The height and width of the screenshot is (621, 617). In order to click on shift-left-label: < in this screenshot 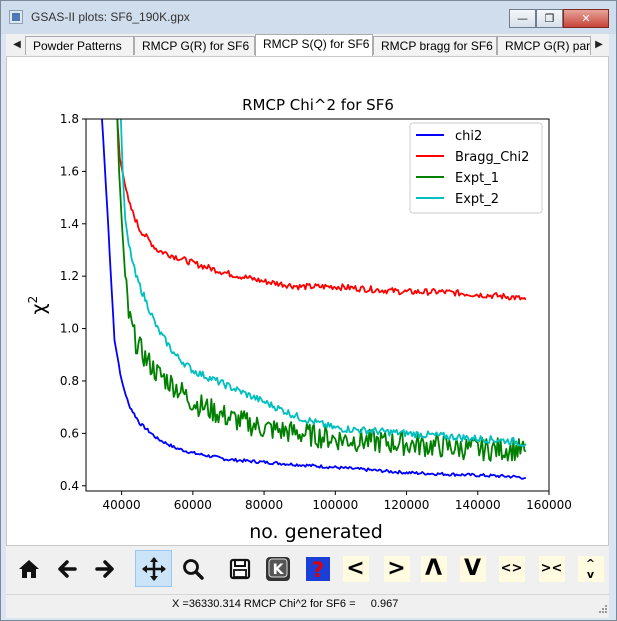, I will do `click(355, 568)`.